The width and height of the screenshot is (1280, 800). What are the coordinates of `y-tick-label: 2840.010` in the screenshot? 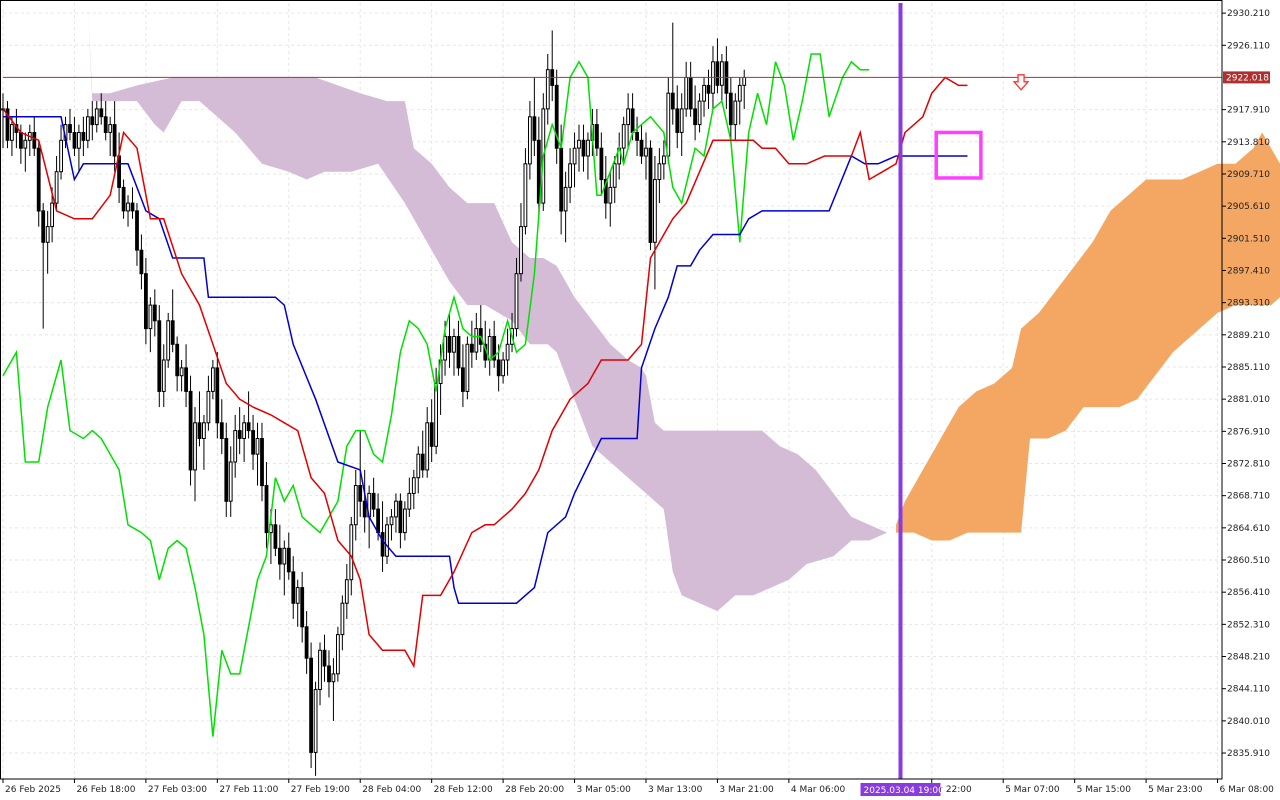 It's located at (1248, 722).